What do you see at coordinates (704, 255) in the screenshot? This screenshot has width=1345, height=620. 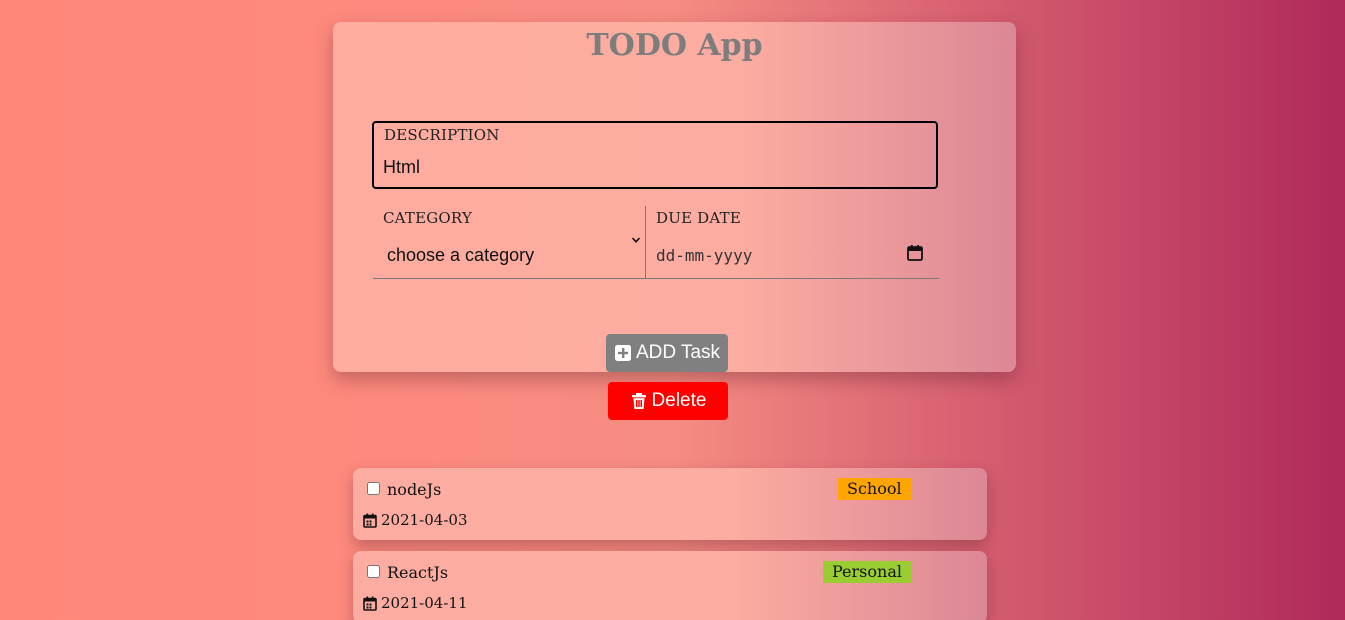 I see `due-date-input: dd-mm-yyyy` at bounding box center [704, 255].